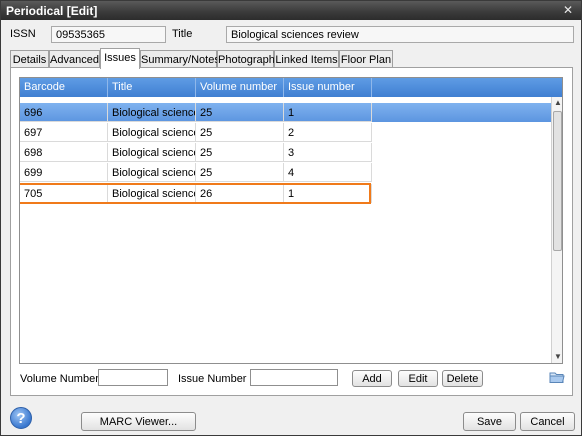  What do you see at coordinates (108, 34) in the screenshot?
I see `issn-field: 09535365` at bounding box center [108, 34].